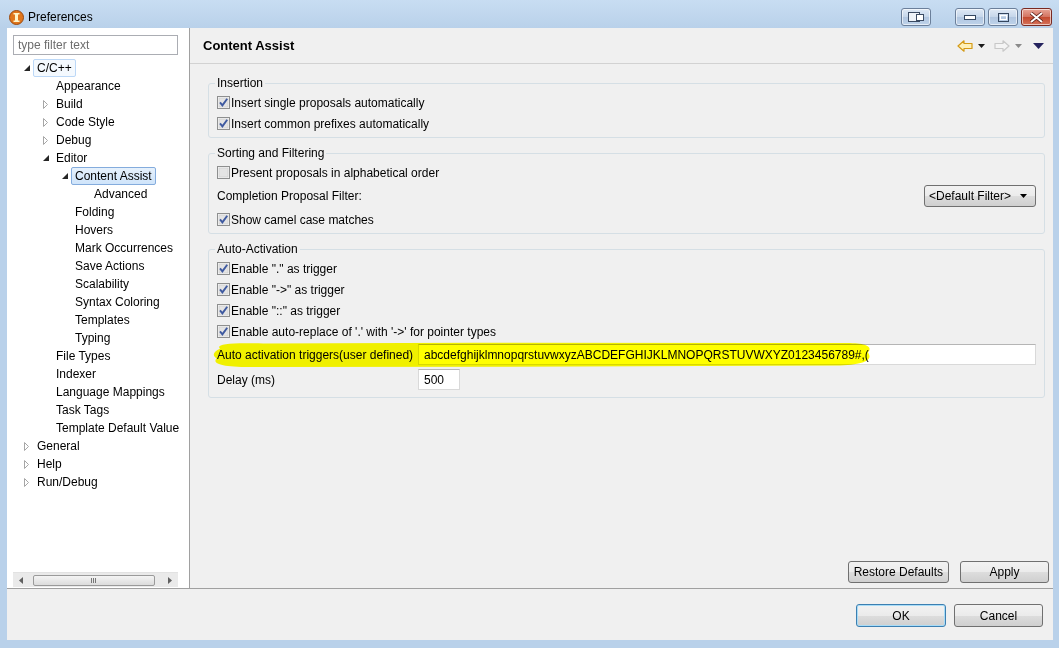  I want to click on tree-item: Advanced, so click(121, 194).